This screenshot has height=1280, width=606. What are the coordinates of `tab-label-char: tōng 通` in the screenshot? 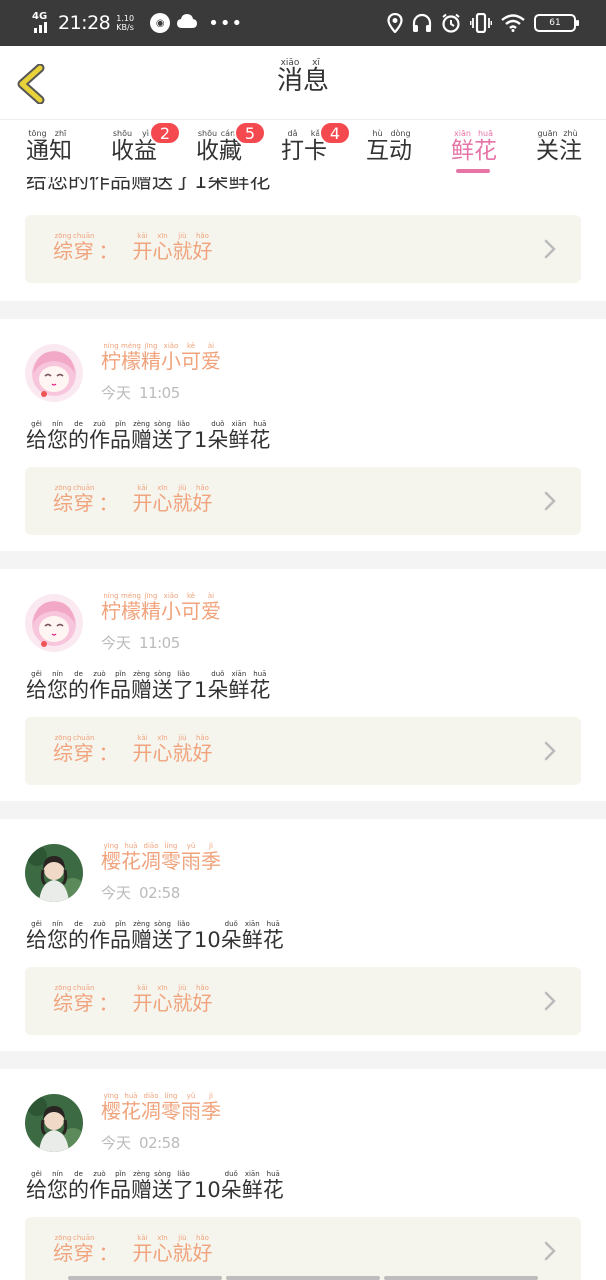 It's located at (37, 146).